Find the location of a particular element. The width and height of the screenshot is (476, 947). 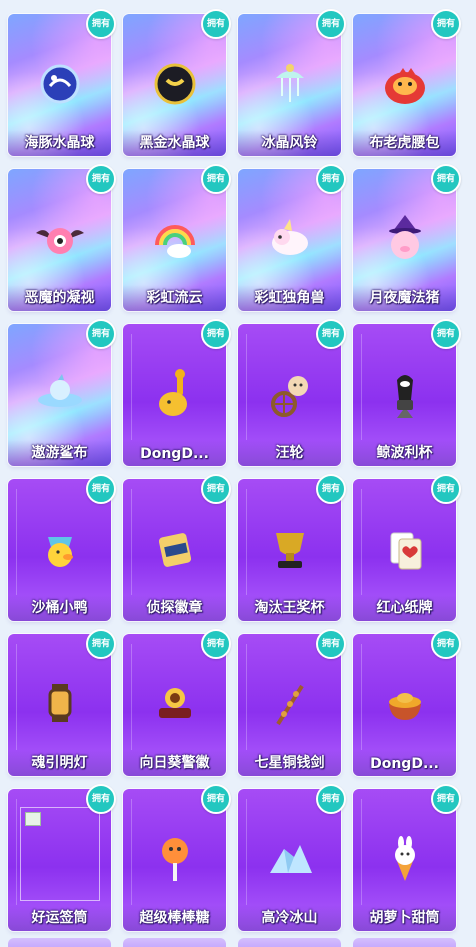

lantern-icon is located at coordinates (60, 704).